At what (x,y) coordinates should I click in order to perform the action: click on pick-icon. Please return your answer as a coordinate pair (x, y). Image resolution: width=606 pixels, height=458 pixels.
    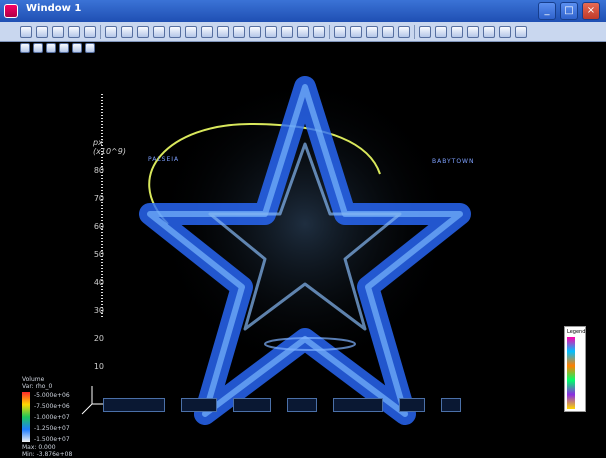
    Looking at the image, I should click on (489, 31).